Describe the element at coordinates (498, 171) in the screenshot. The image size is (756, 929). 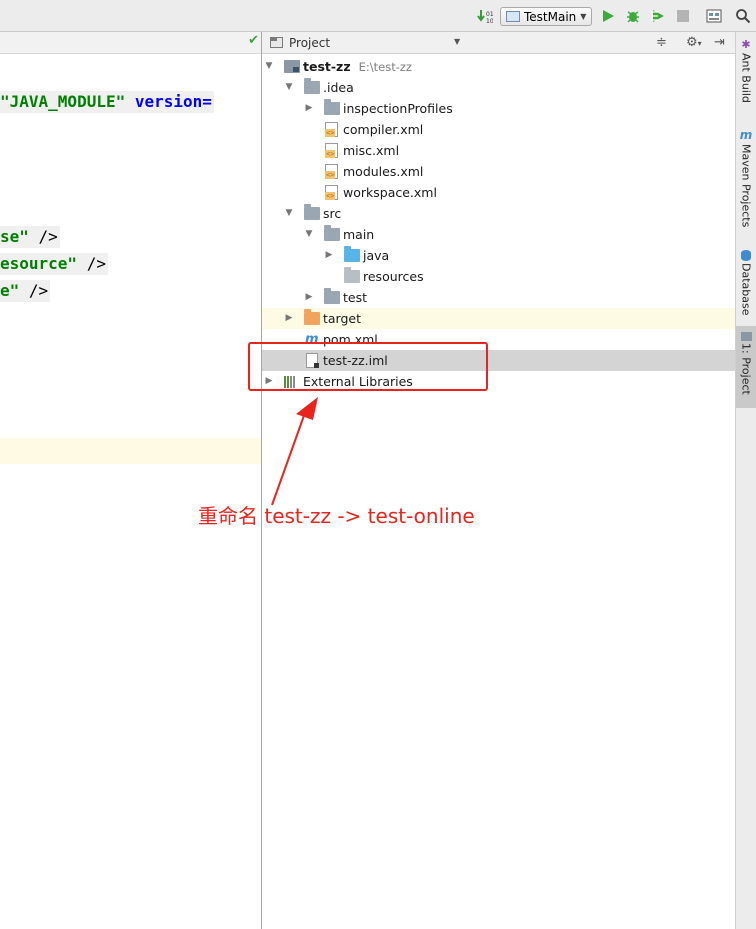
I see `tree-item-modules-xml: modules.xml` at that location.